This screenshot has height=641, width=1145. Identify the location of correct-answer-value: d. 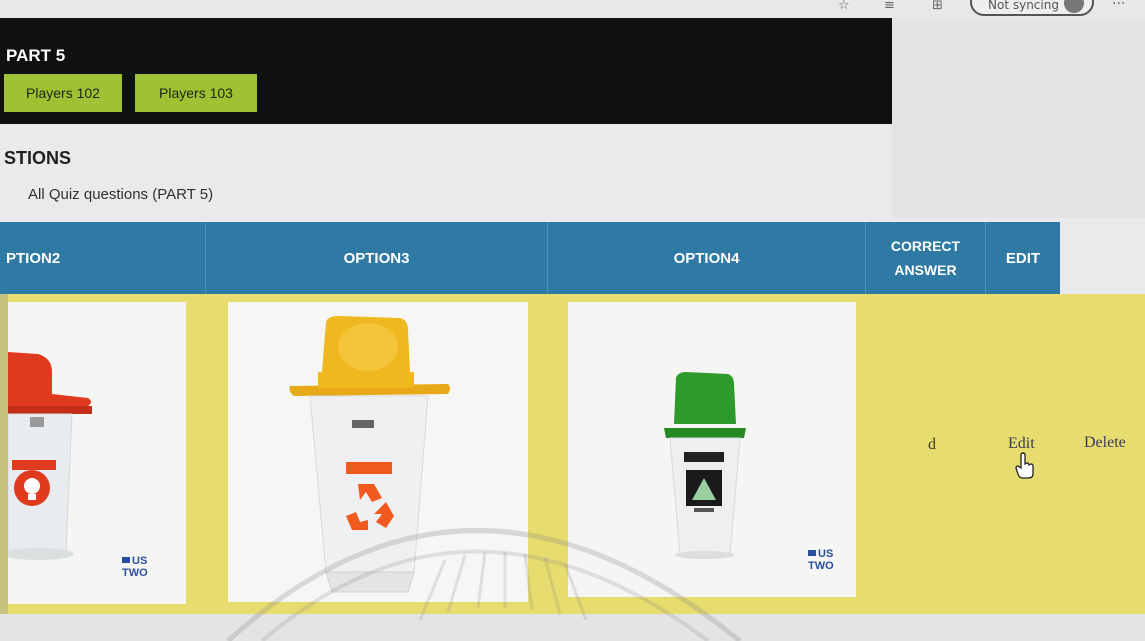
(932, 444).